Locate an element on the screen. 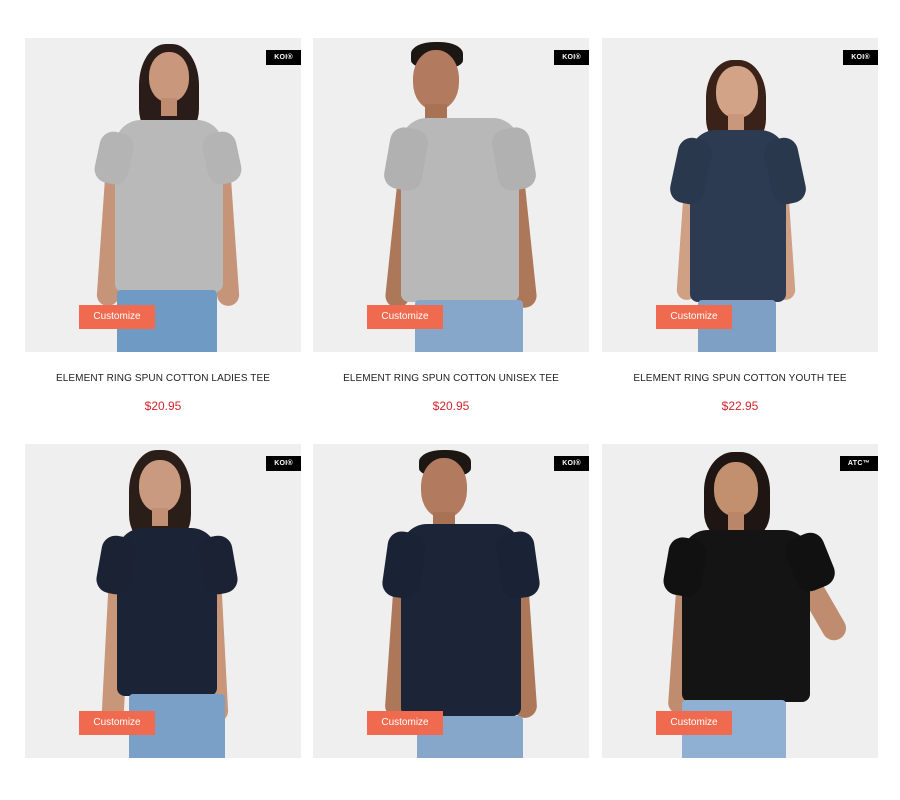 The width and height of the screenshot is (900, 800). product-title: ELEMENT RING SPUN COTTON UNISEX TEE is located at coordinates (451, 379).